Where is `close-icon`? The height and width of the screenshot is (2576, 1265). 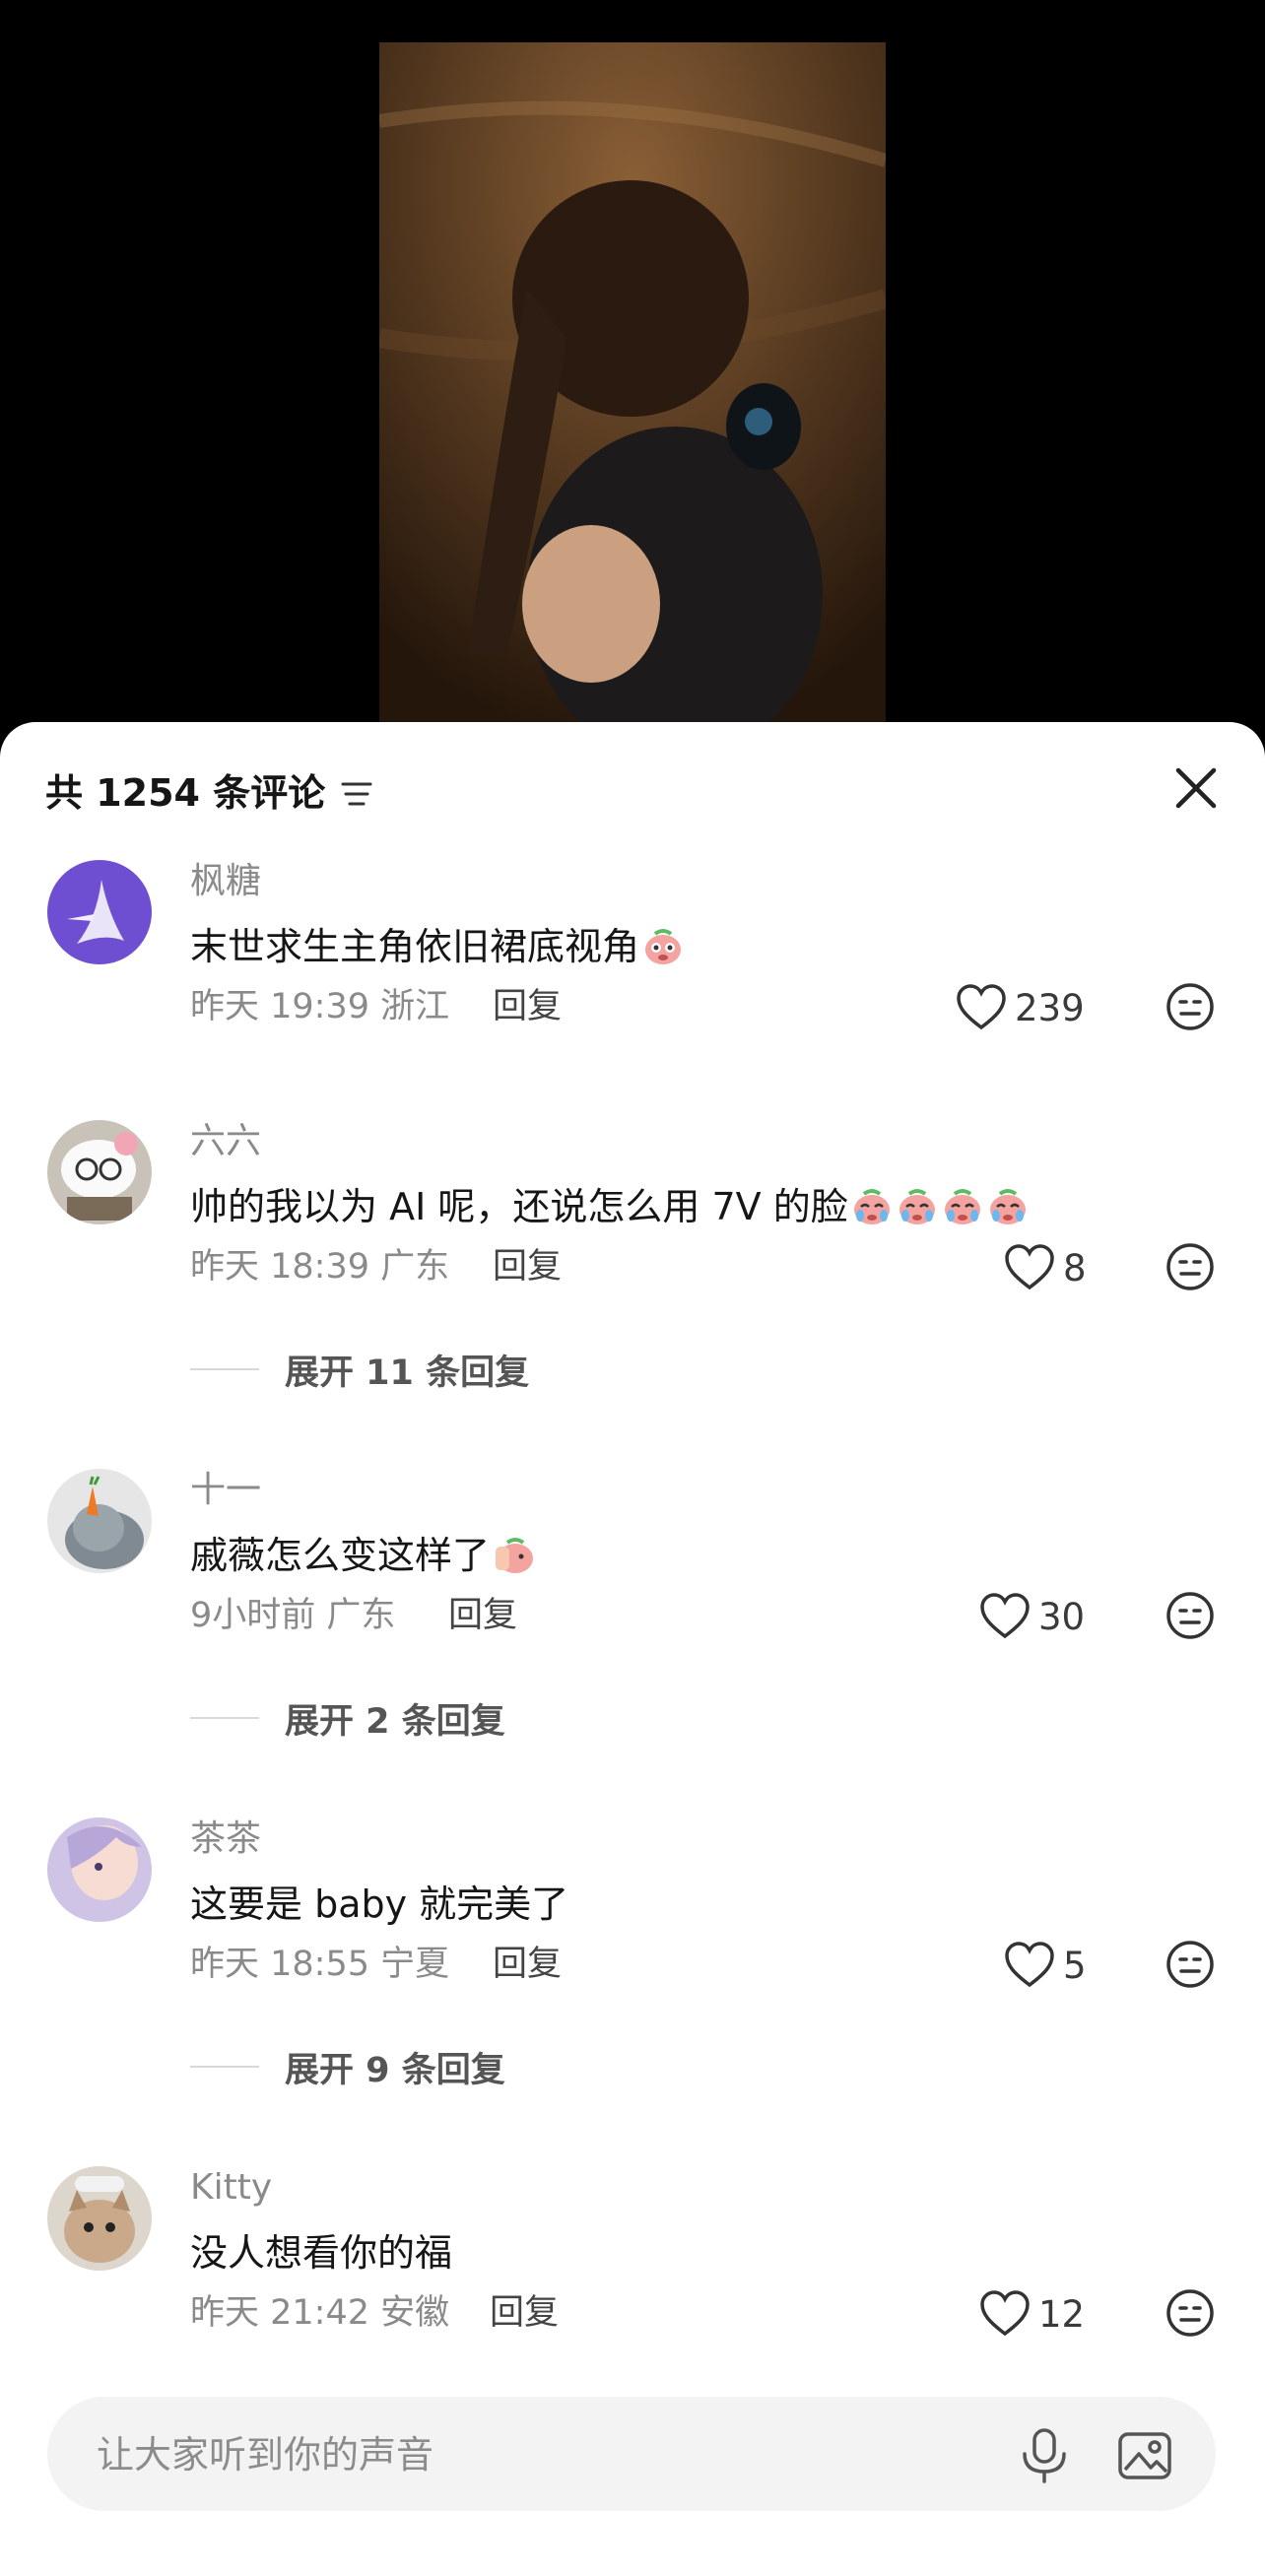 close-icon is located at coordinates (1196, 788).